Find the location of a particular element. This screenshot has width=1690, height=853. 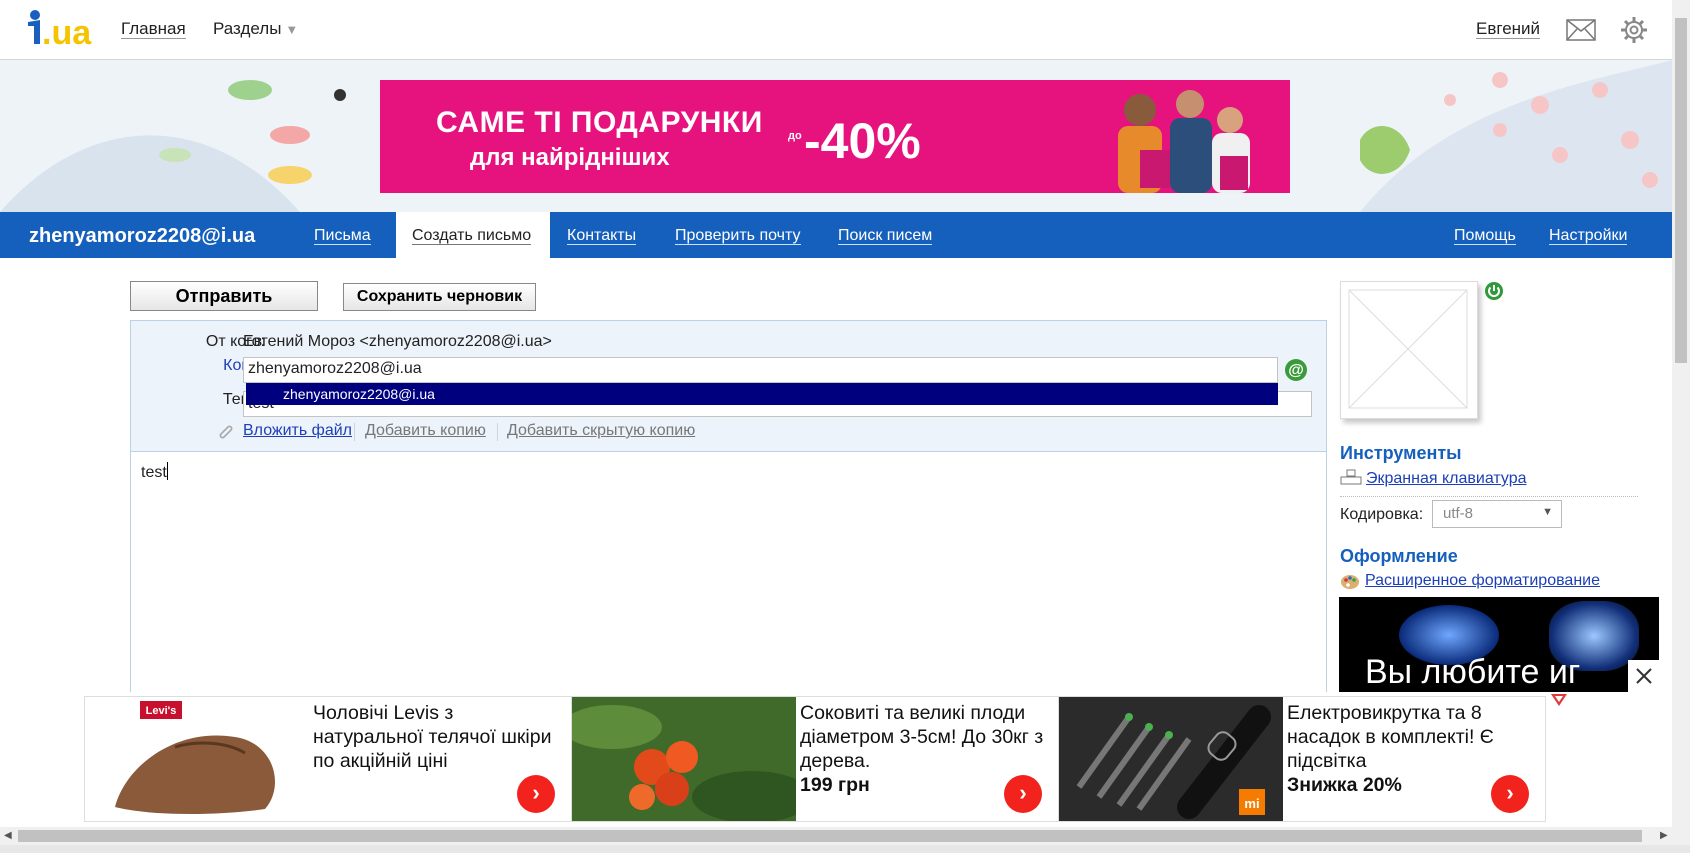

avatar-placeholder is located at coordinates (1409, 350).